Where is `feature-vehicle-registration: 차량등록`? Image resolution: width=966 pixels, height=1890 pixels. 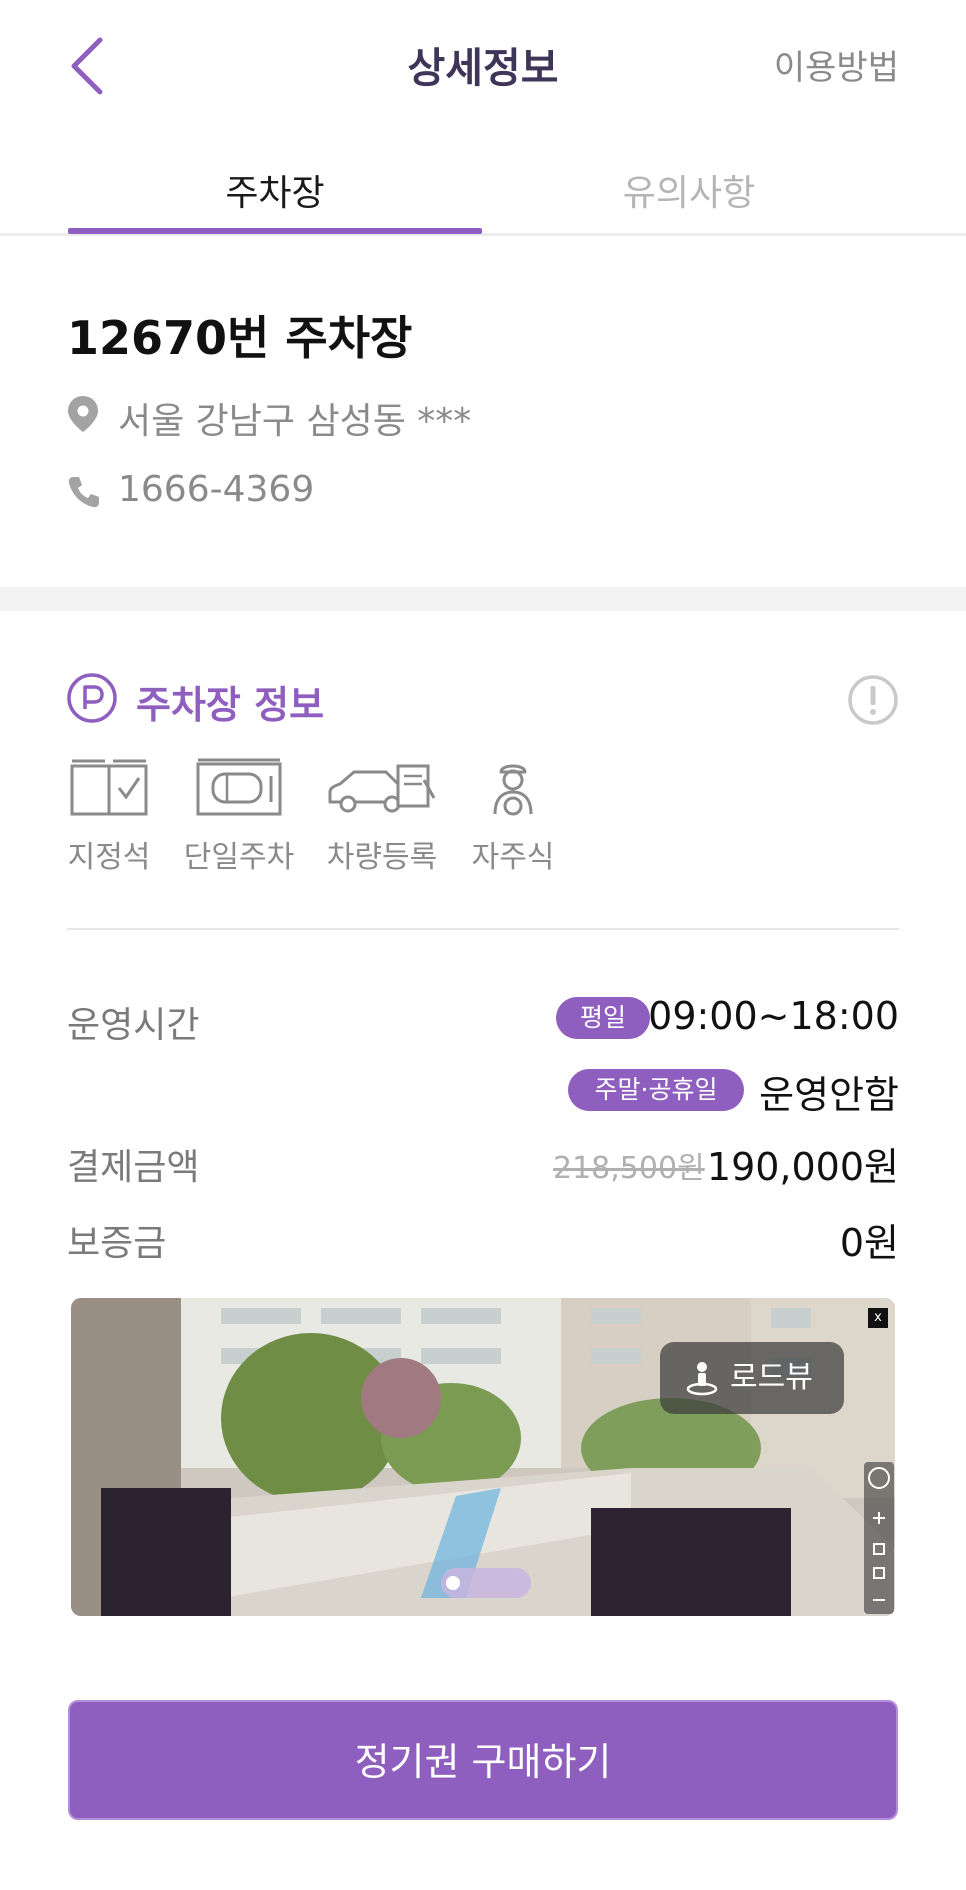 feature-vehicle-registration: 차량등록 is located at coordinates (382, 817).